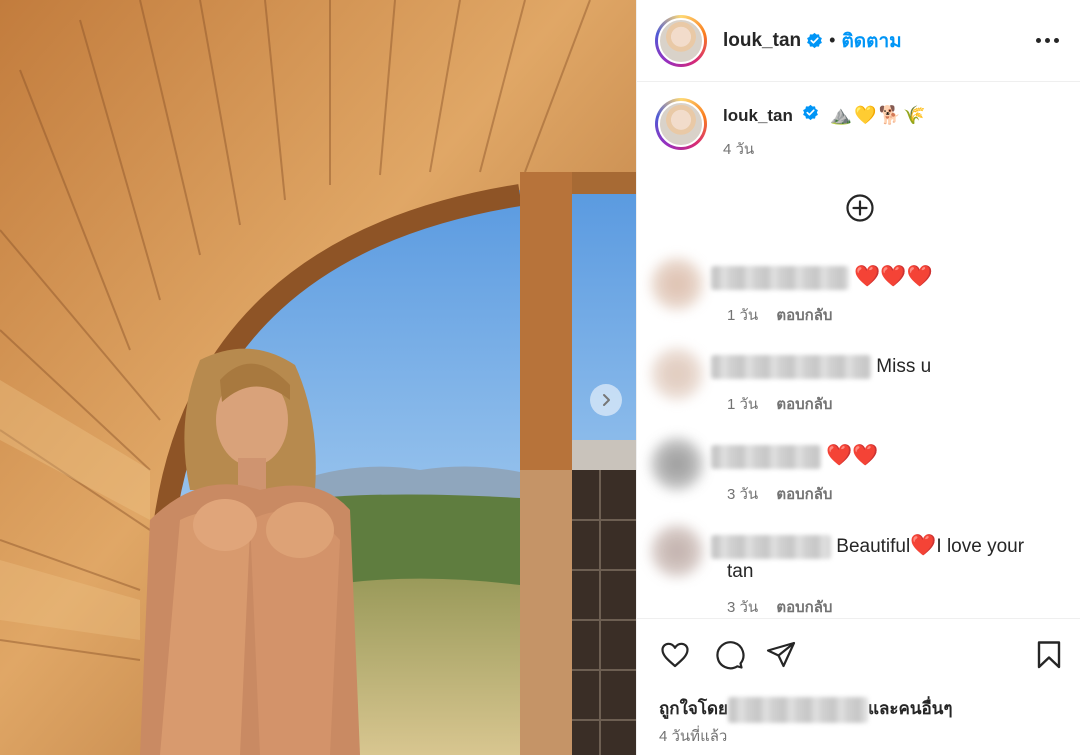 This screenshot has height=755, width=1080. I want to click on bookmark-icon, so click(1049, 655).